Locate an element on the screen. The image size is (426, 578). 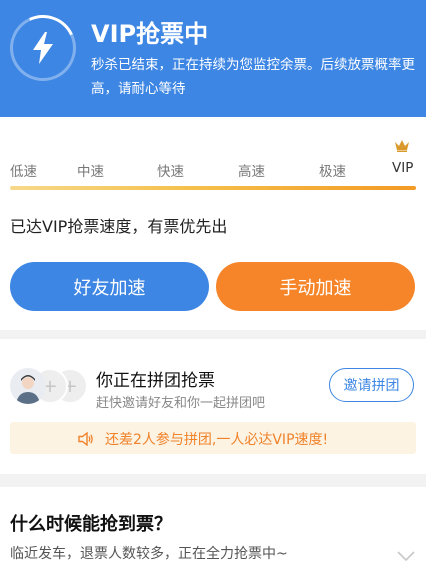
manual-boost-button: 手动加速 is located at coordinates (315, 286).